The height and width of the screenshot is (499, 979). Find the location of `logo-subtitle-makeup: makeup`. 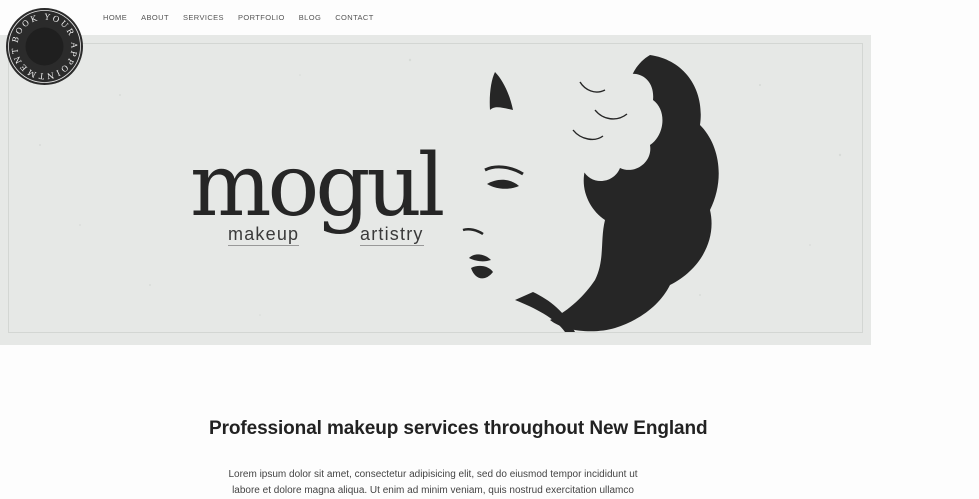

logo-subtitle-makeup: makeup is located at coordinates (264, 235).